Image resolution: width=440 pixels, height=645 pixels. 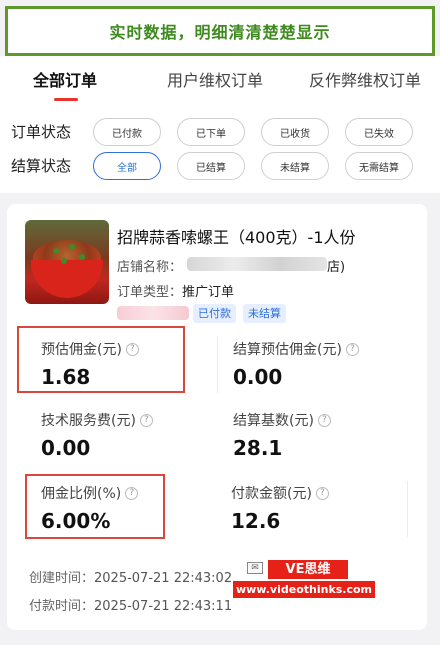 What do you see at coordinates (66, 448) in the screenshot?
I see `tech-service-fee-value: 0.00` at bounding box center [66, 448].